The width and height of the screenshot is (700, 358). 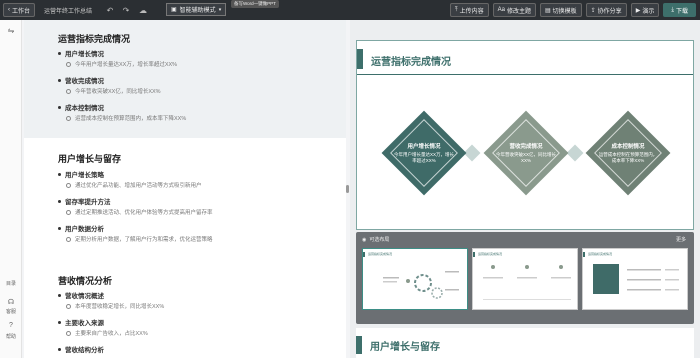 I want to click on section-title: 用户增长与留存, so click(x=89, y=158).